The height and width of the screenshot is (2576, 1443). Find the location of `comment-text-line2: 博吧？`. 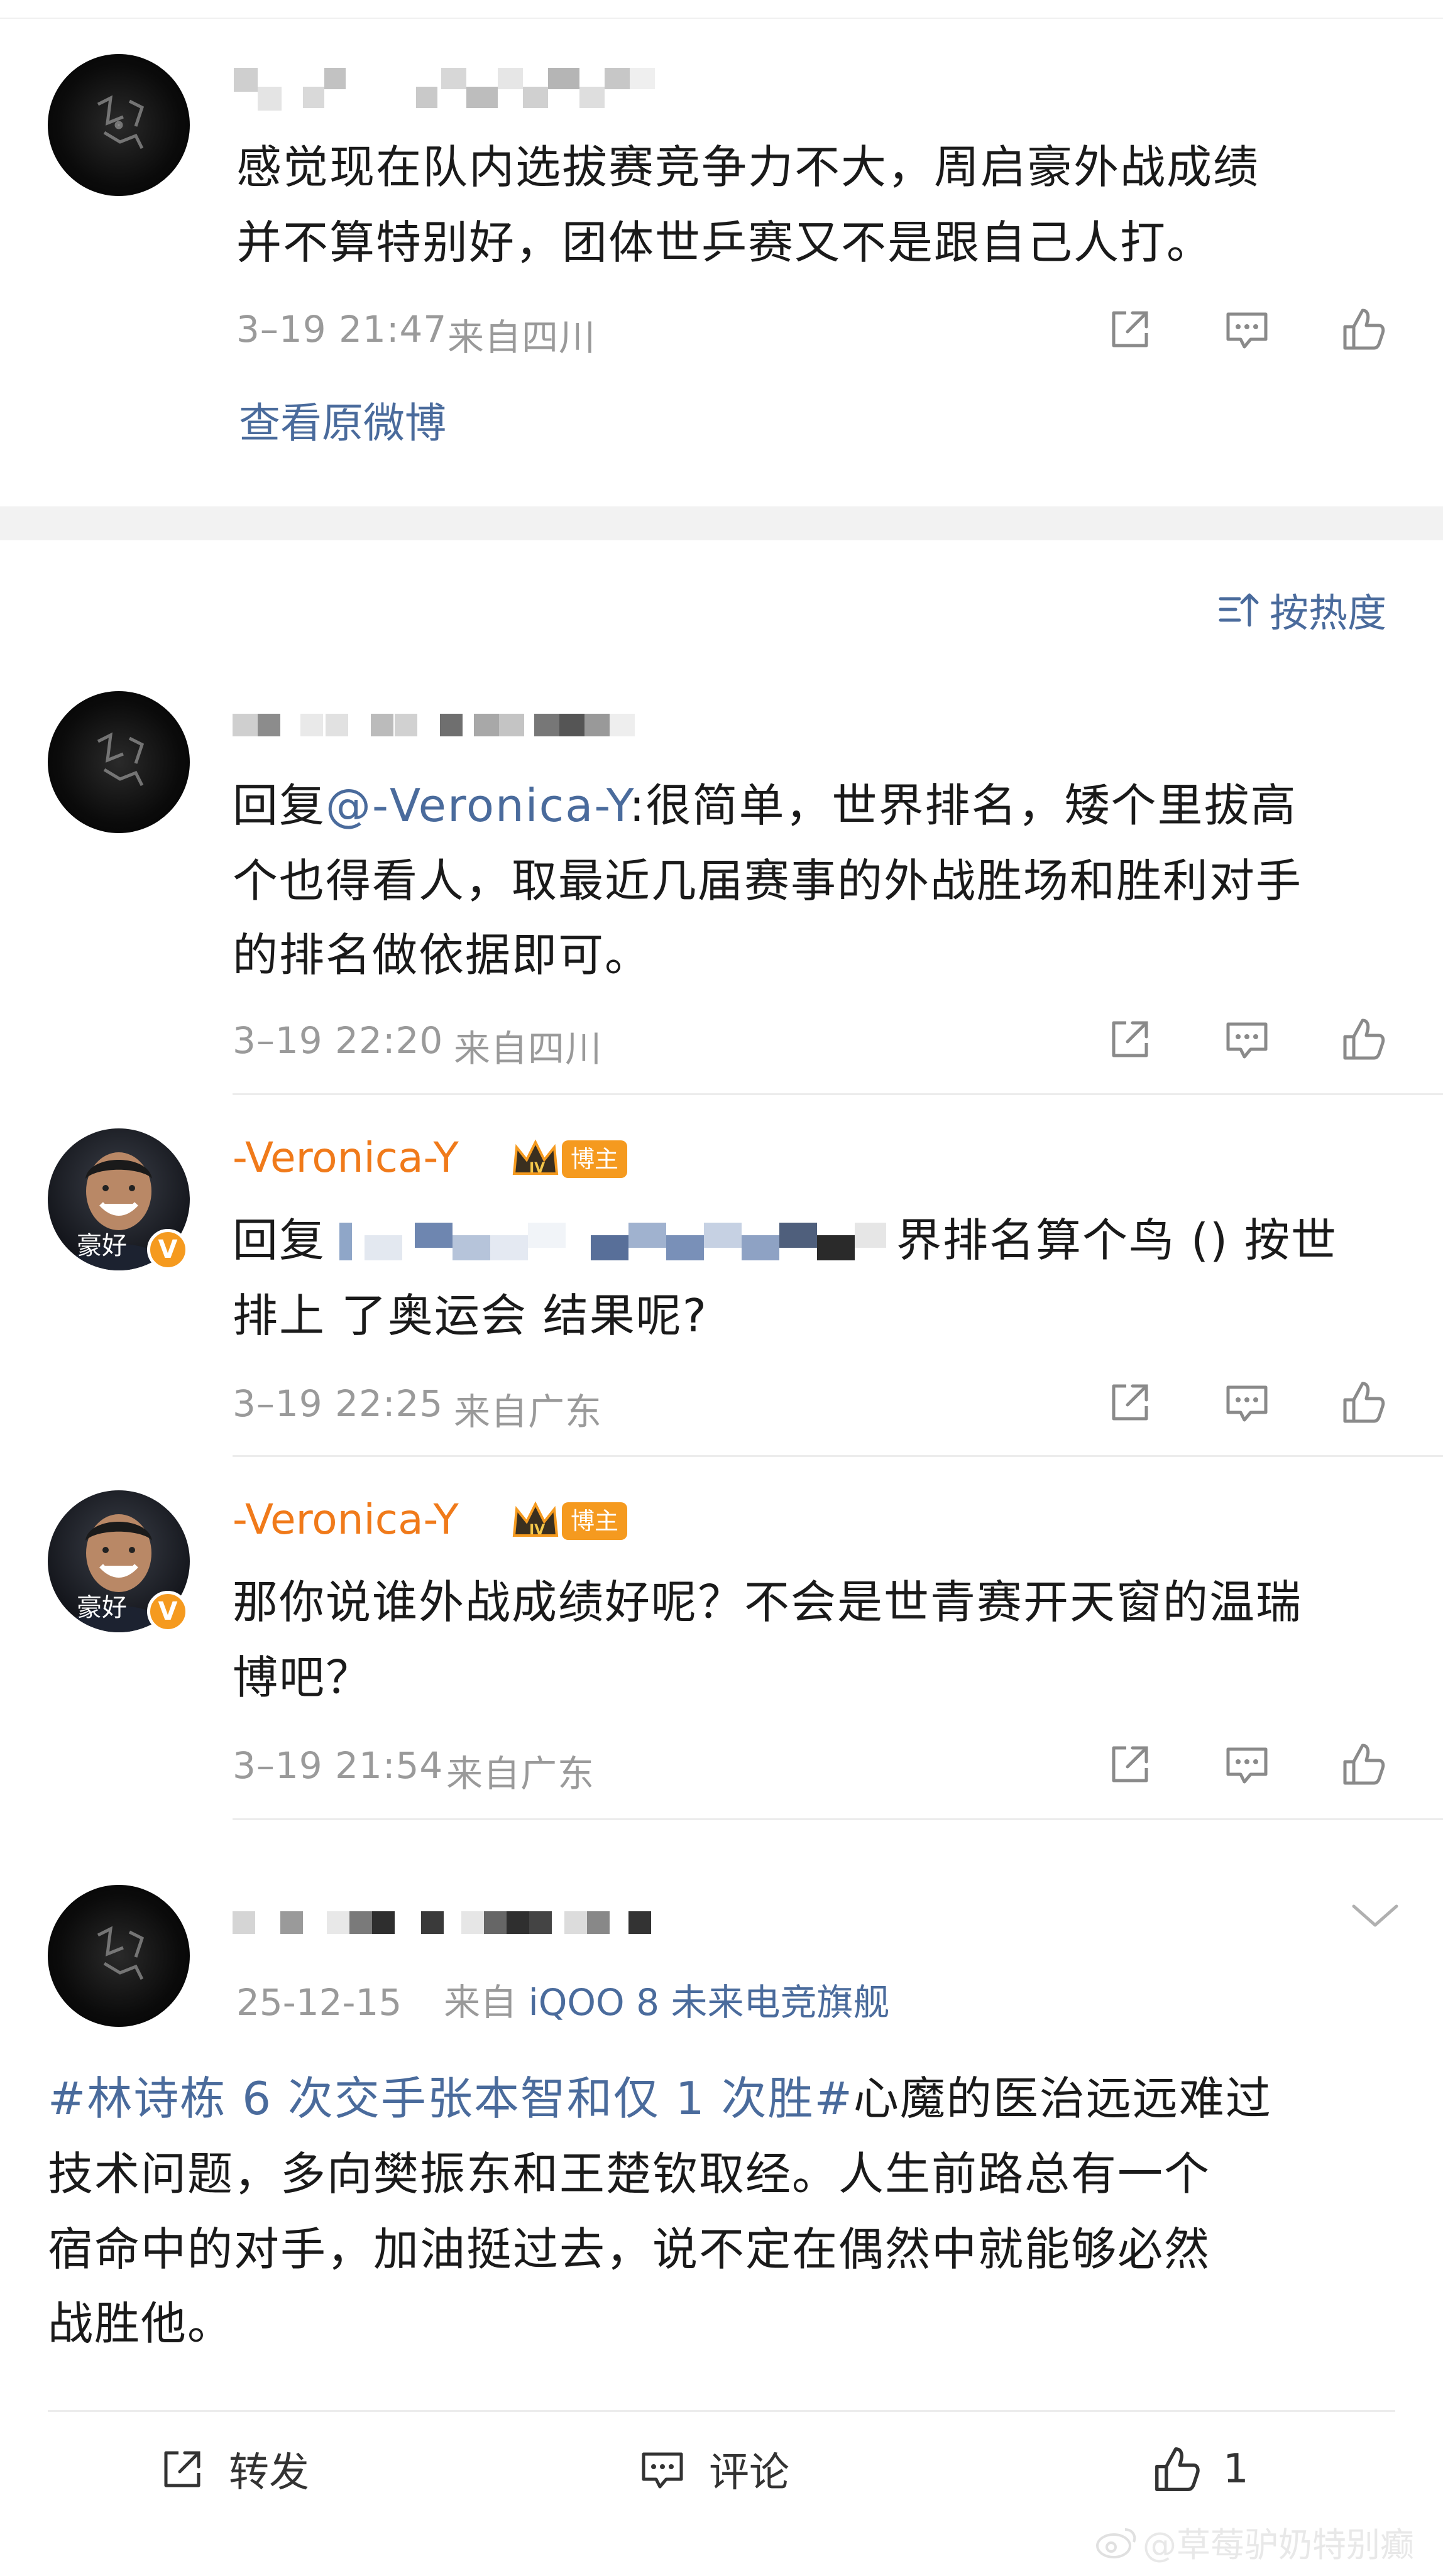

comment-text-line2: 博吧？ is located at coordinates (303, 1677).